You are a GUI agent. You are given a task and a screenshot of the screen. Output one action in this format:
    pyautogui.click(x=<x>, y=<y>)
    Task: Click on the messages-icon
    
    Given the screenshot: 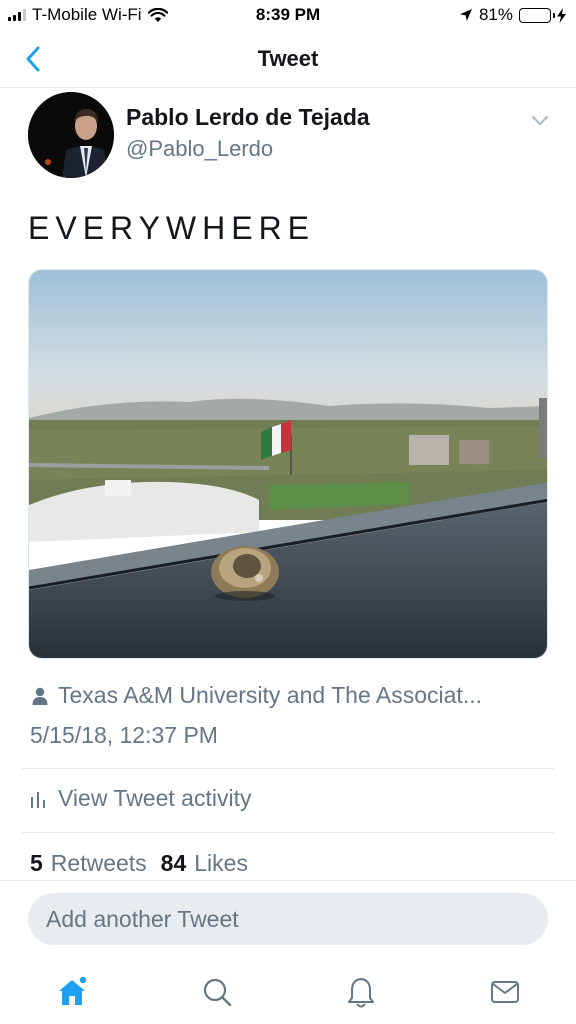 What is the action you would take?
    pyautogui.click(x=505, y=992)
    